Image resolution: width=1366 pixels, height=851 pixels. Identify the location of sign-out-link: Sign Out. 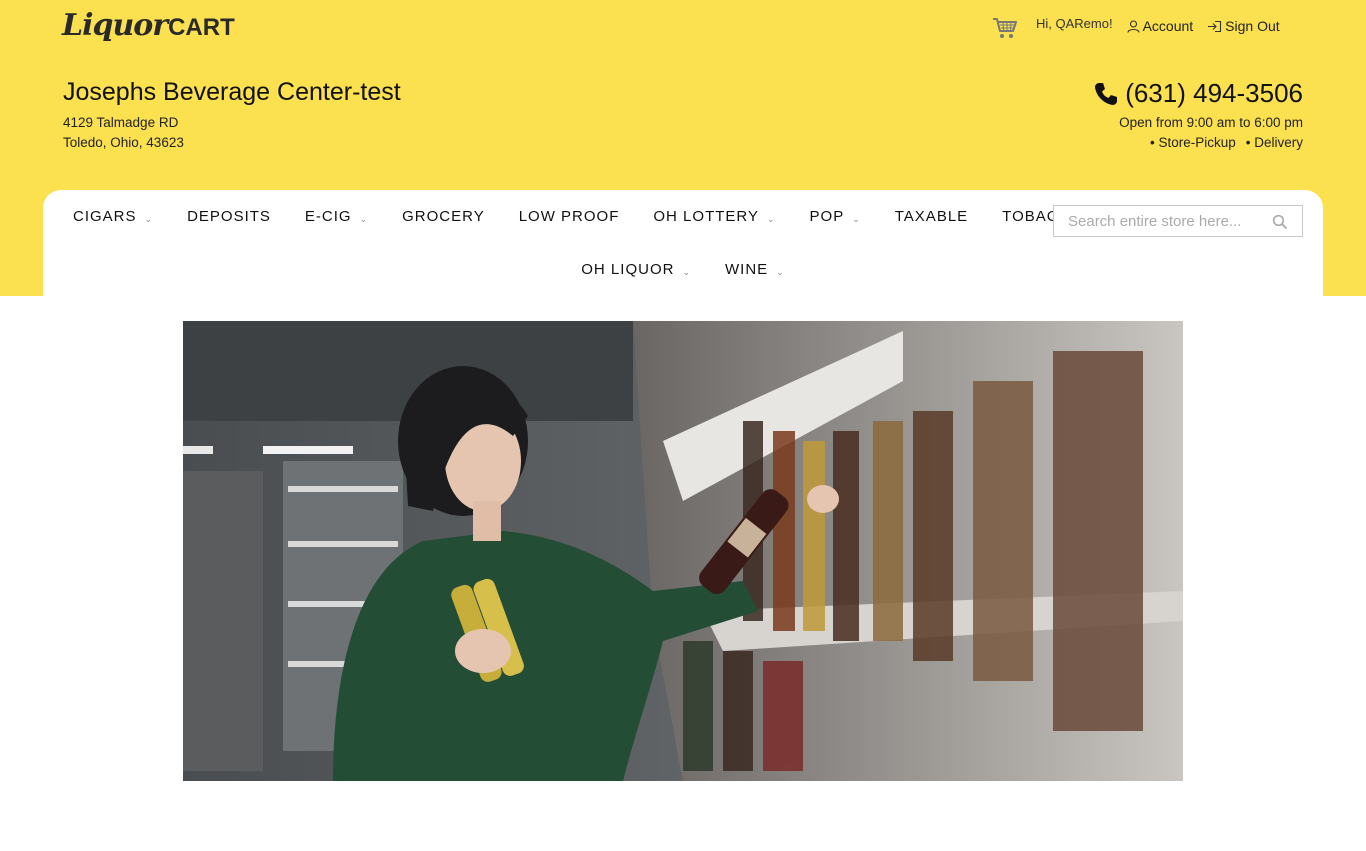
(1243, 26).